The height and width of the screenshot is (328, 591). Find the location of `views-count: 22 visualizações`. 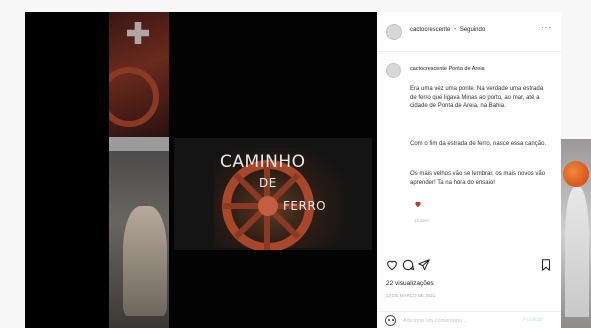

views-count: 22 visualizações is located at coordinates (410, 283).